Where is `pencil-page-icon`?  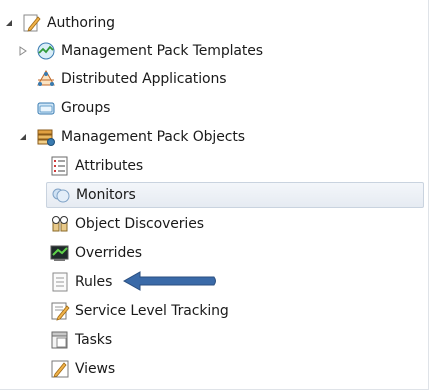 pencil-page-icon is located at coordinates (32, 23).